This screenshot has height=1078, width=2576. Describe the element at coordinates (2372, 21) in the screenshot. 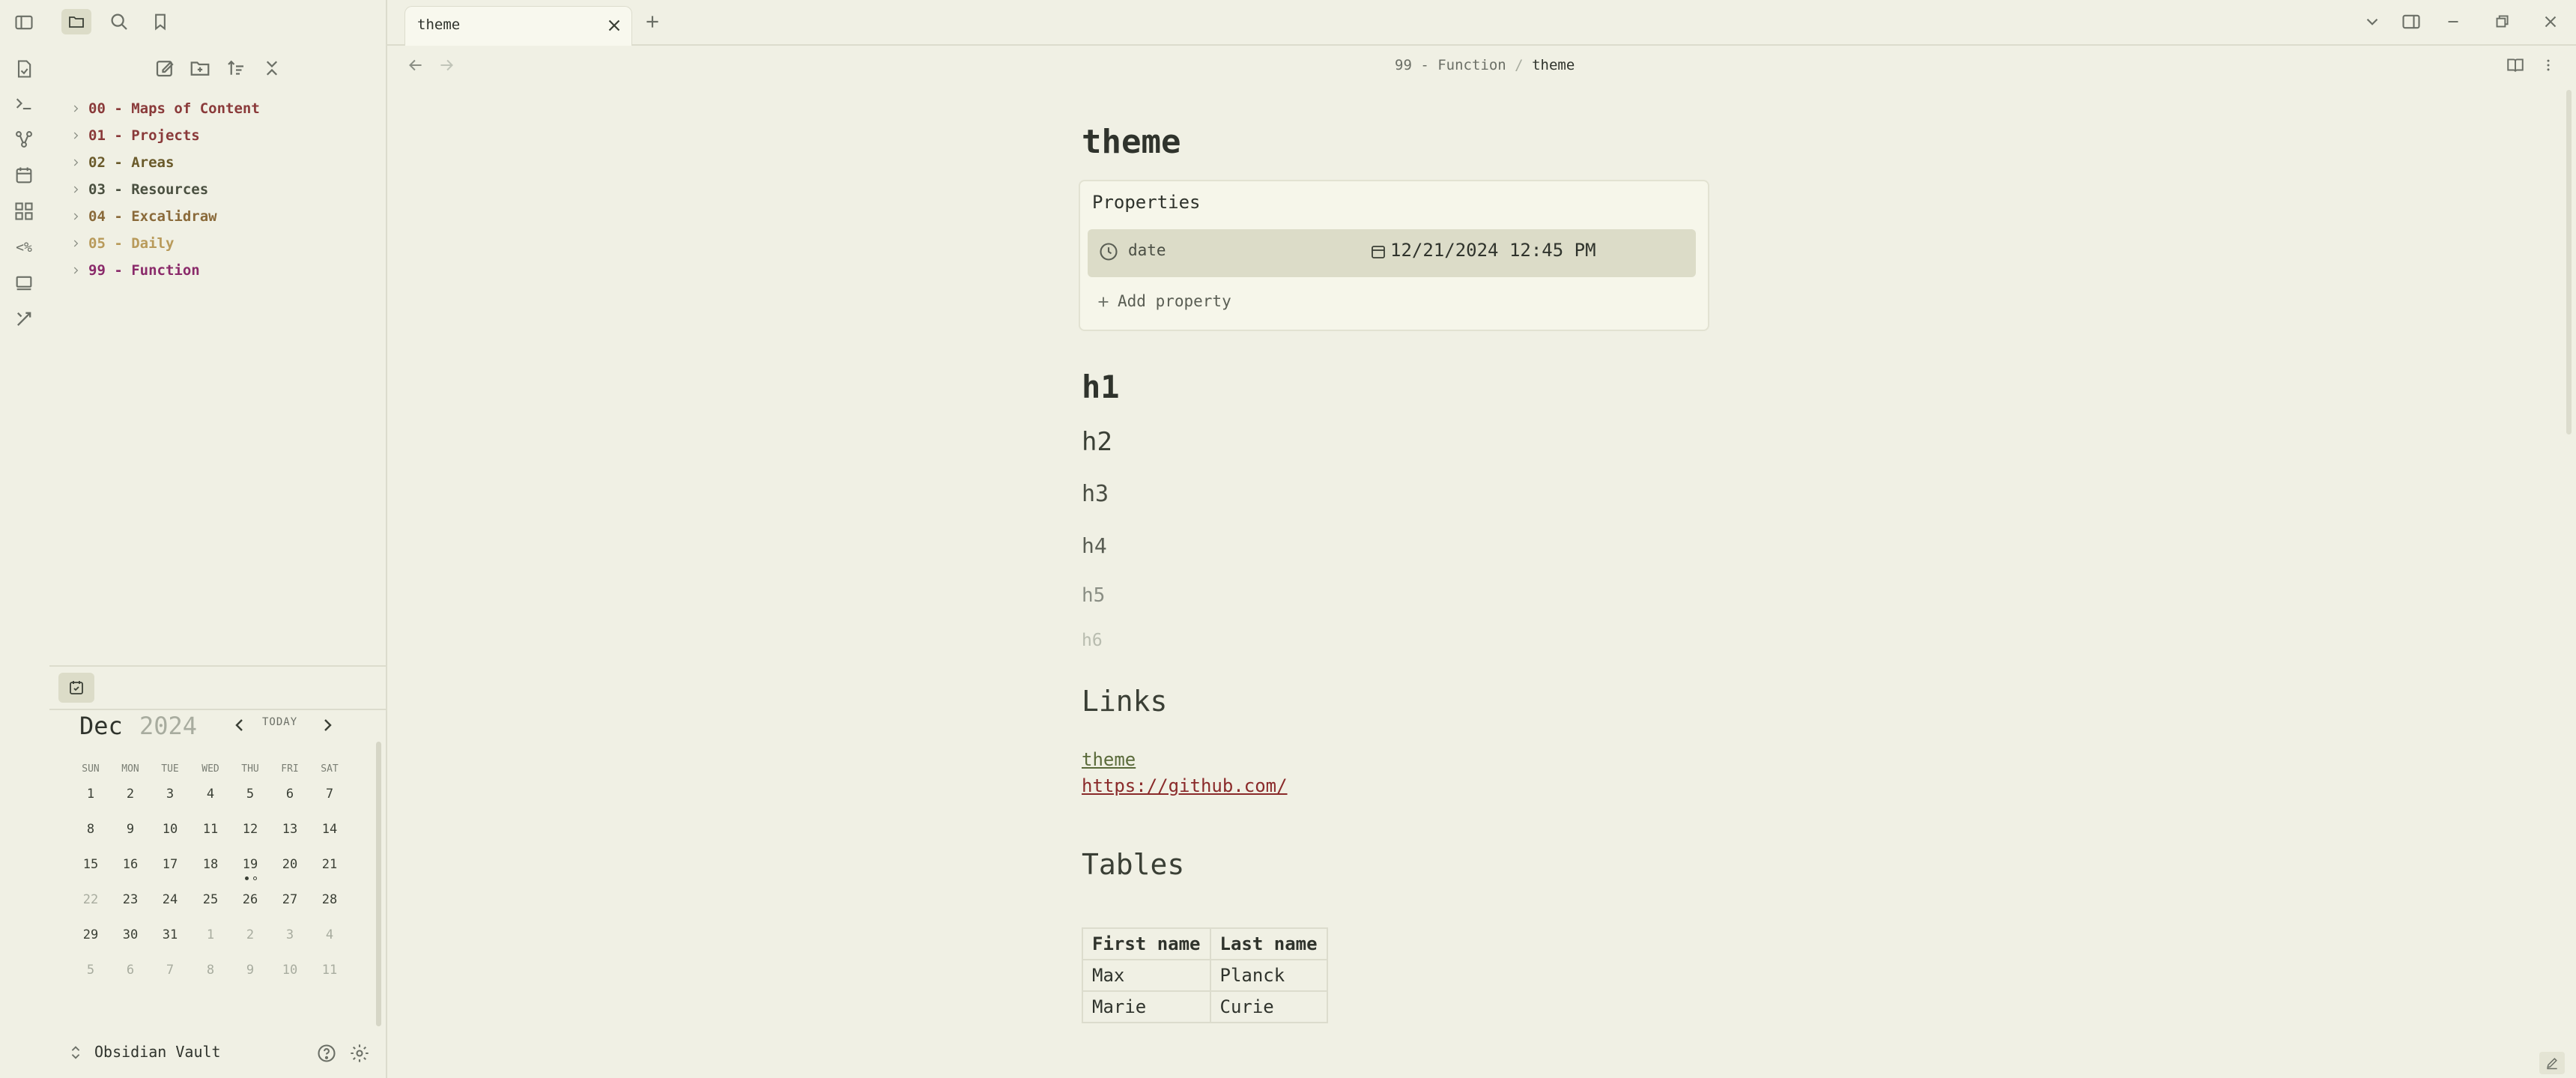

I see `tab-list-chevron-icon` at that location.